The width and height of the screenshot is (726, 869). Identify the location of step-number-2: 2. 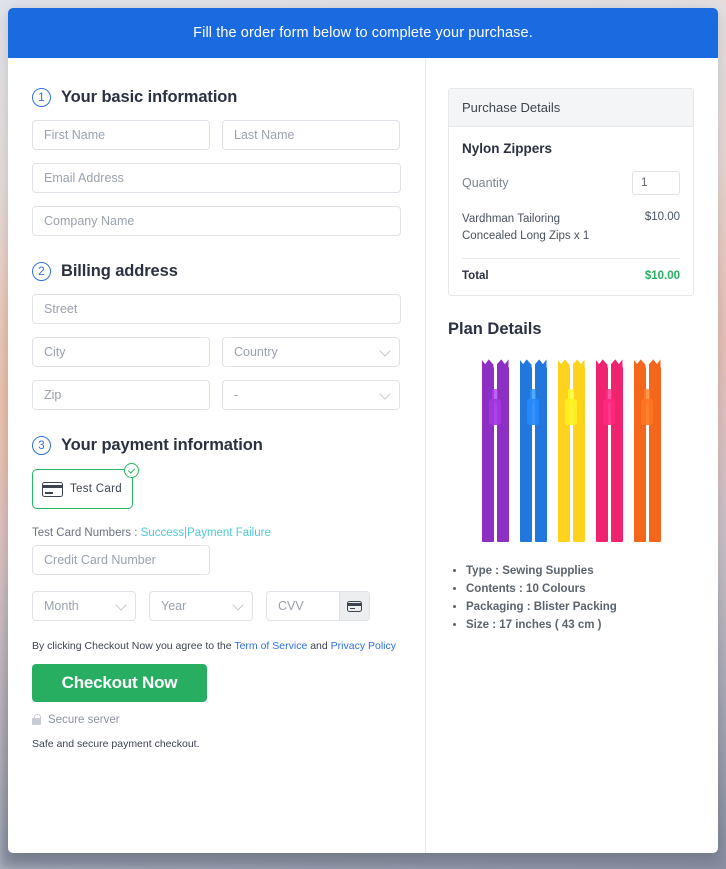
(41, 271).